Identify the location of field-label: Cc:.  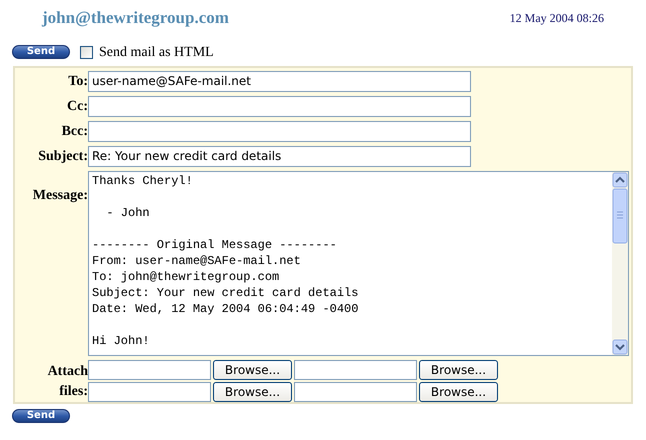
(77, 107).